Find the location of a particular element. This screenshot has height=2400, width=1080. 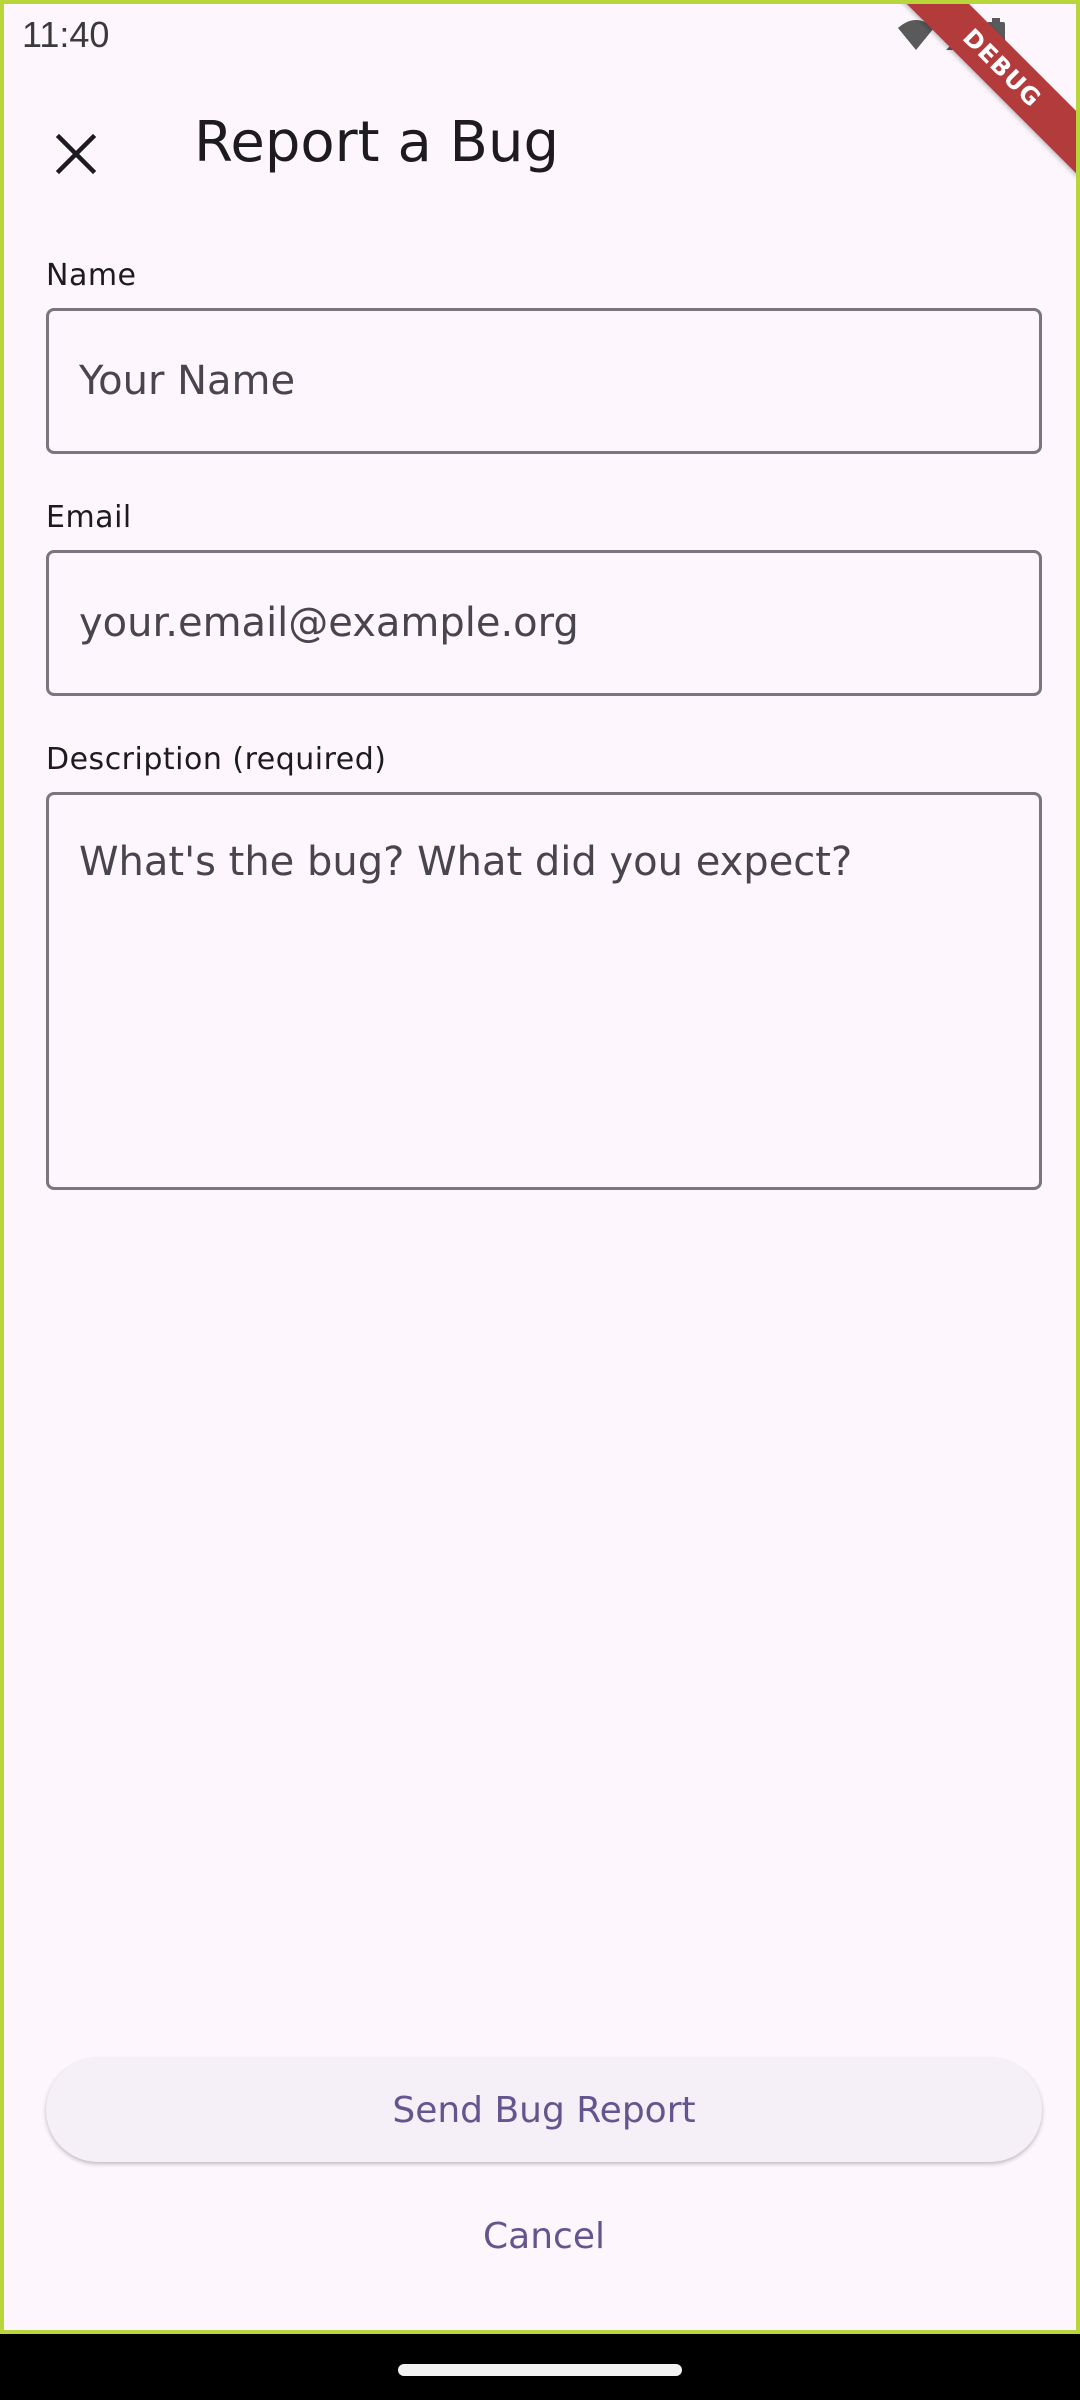

close-icon is located at coordinates (76, 156).